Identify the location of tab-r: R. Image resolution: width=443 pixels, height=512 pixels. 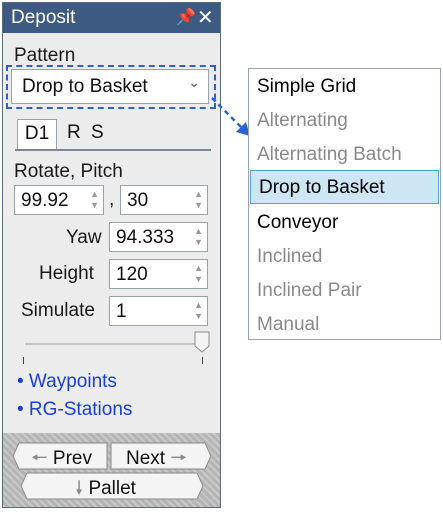
(74, 133).